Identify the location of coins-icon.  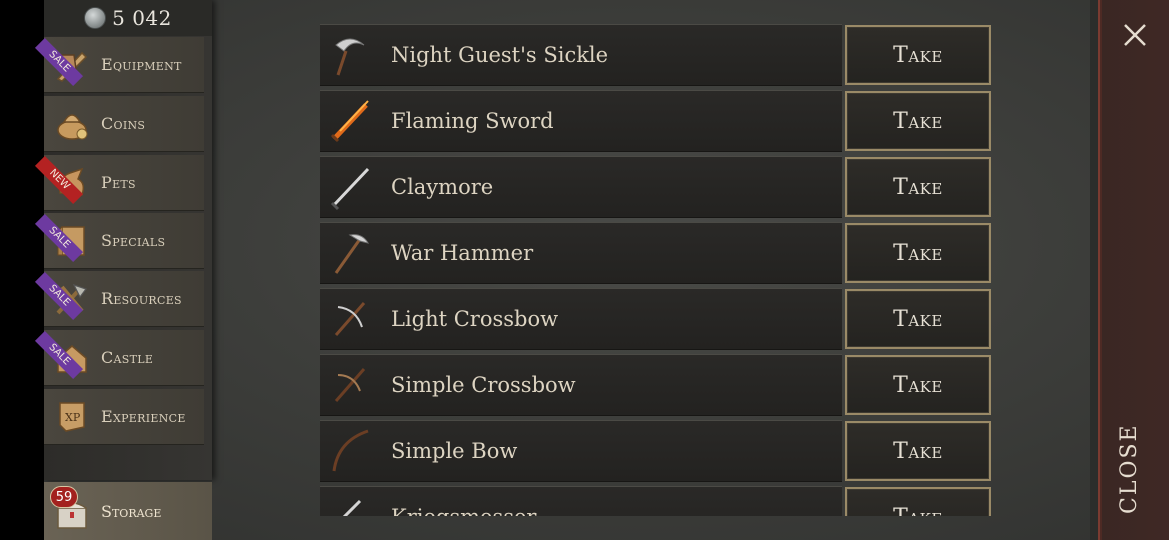
(72, 124).